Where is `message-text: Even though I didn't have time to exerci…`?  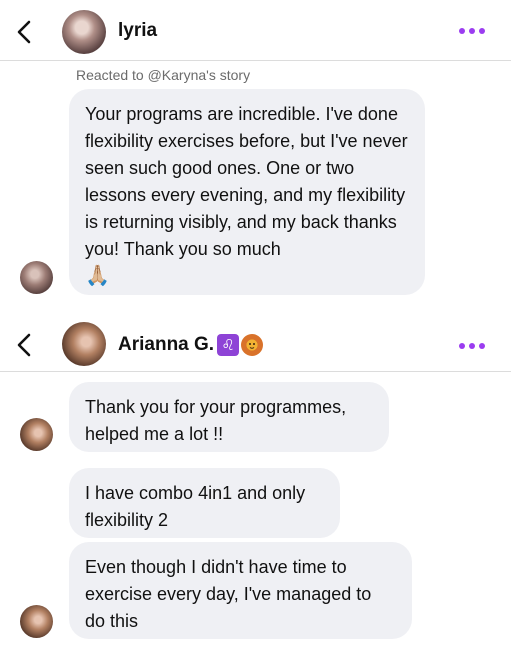 message-text: Even though I didn't have time to exerci… is located at coordinates (228, 594).